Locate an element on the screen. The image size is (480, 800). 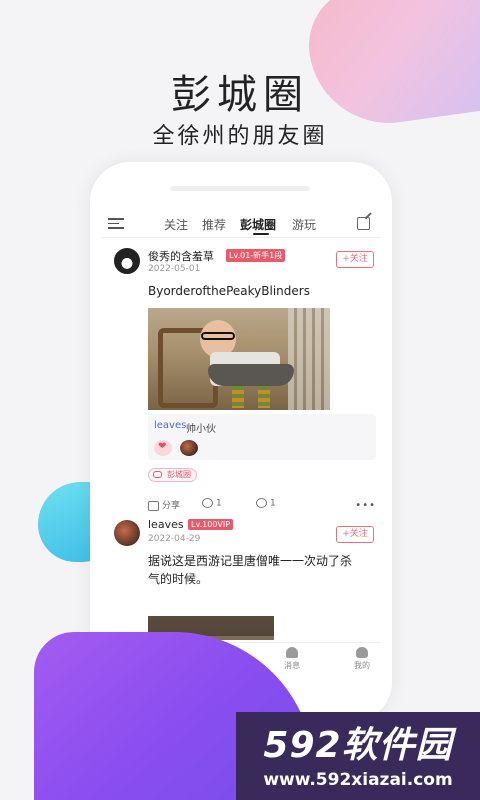
post-date: 2022-05-01 is located at coordinates (174, 269).